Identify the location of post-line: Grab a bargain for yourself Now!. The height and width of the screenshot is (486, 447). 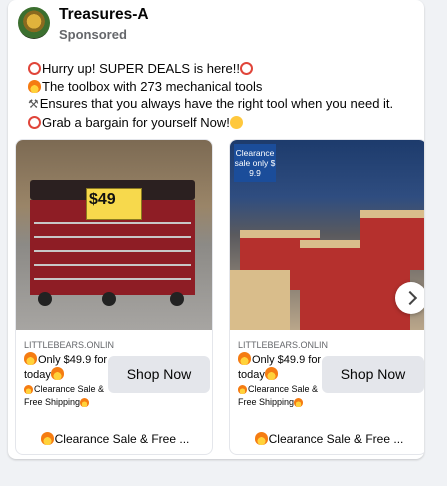
(210, 123).